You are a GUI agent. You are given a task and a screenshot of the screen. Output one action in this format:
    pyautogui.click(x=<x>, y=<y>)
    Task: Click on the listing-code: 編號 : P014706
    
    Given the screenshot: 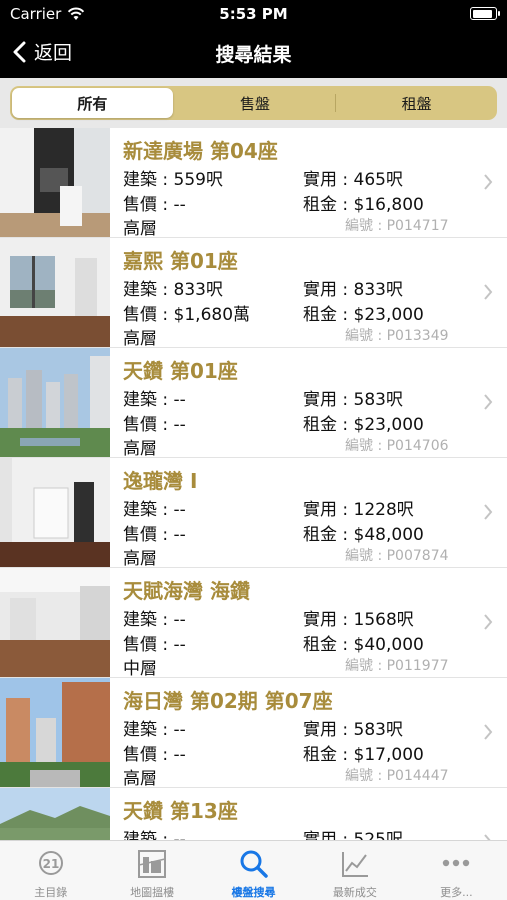 What is the action you would take?
    pyautogui.click(x=397, y=446)
    